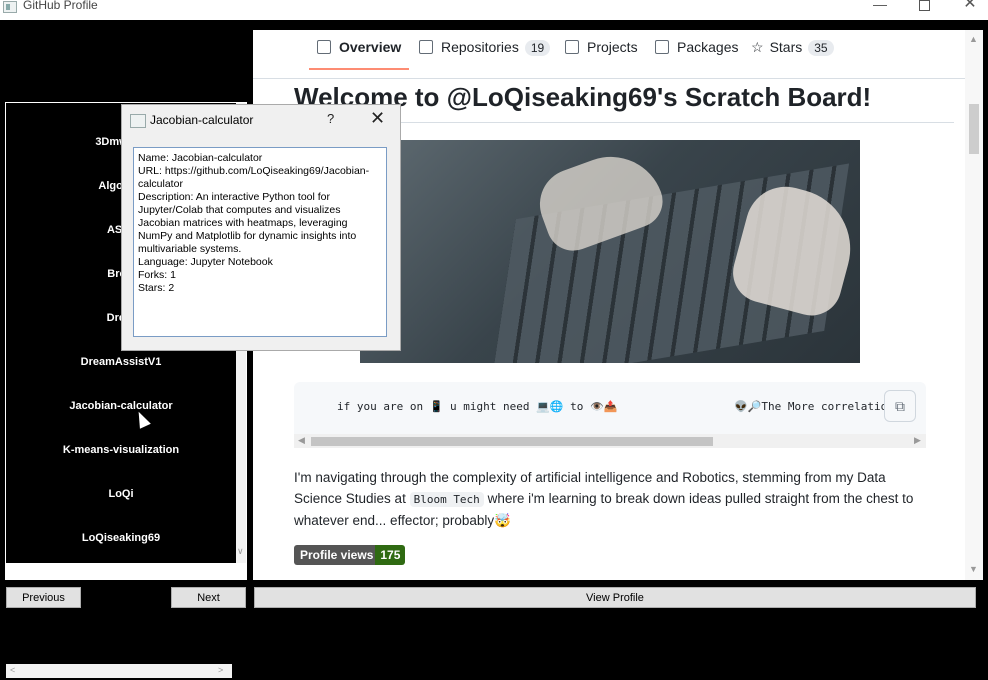 This screenshot has height=680, width=988. What do you see at coordinates (757, 47) in the screenshot?
I see `star-icon: ☆` at bounding box center [757, 47].